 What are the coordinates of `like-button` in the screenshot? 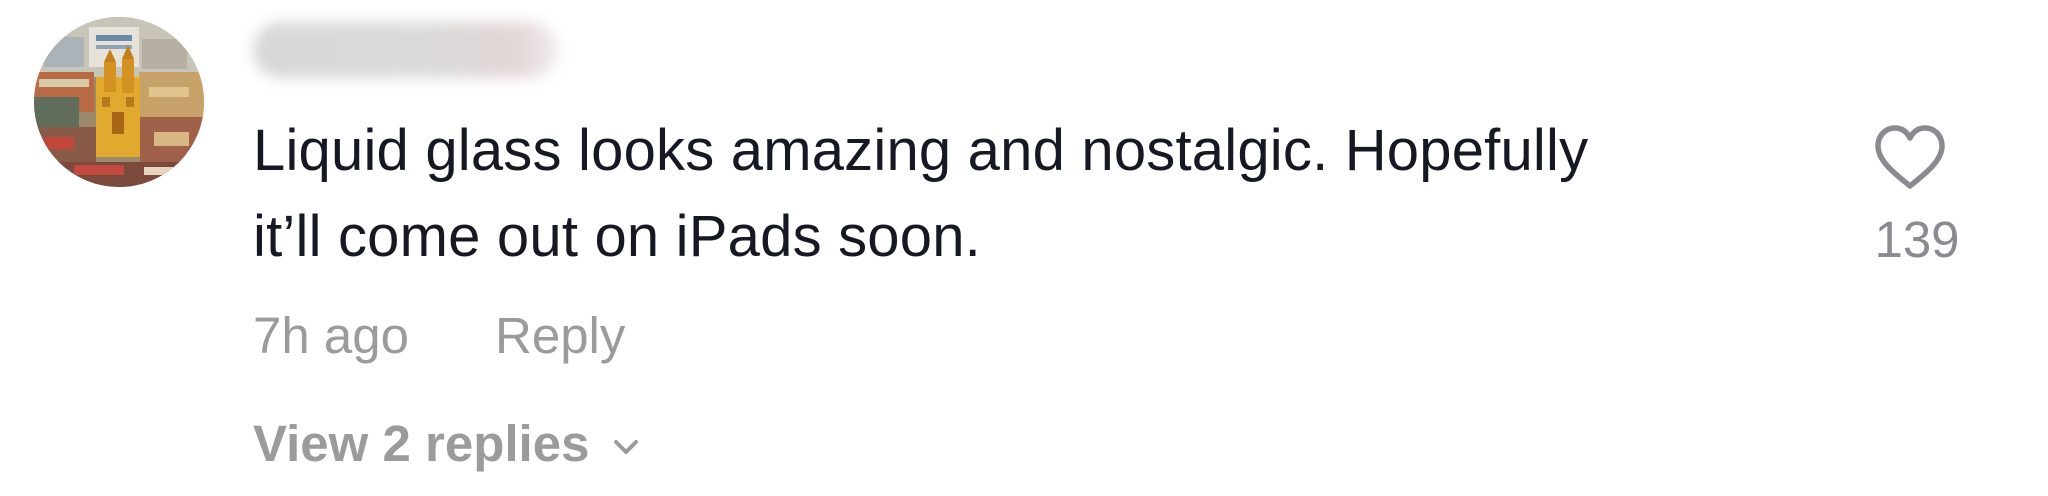 It's located at (1910, 158).